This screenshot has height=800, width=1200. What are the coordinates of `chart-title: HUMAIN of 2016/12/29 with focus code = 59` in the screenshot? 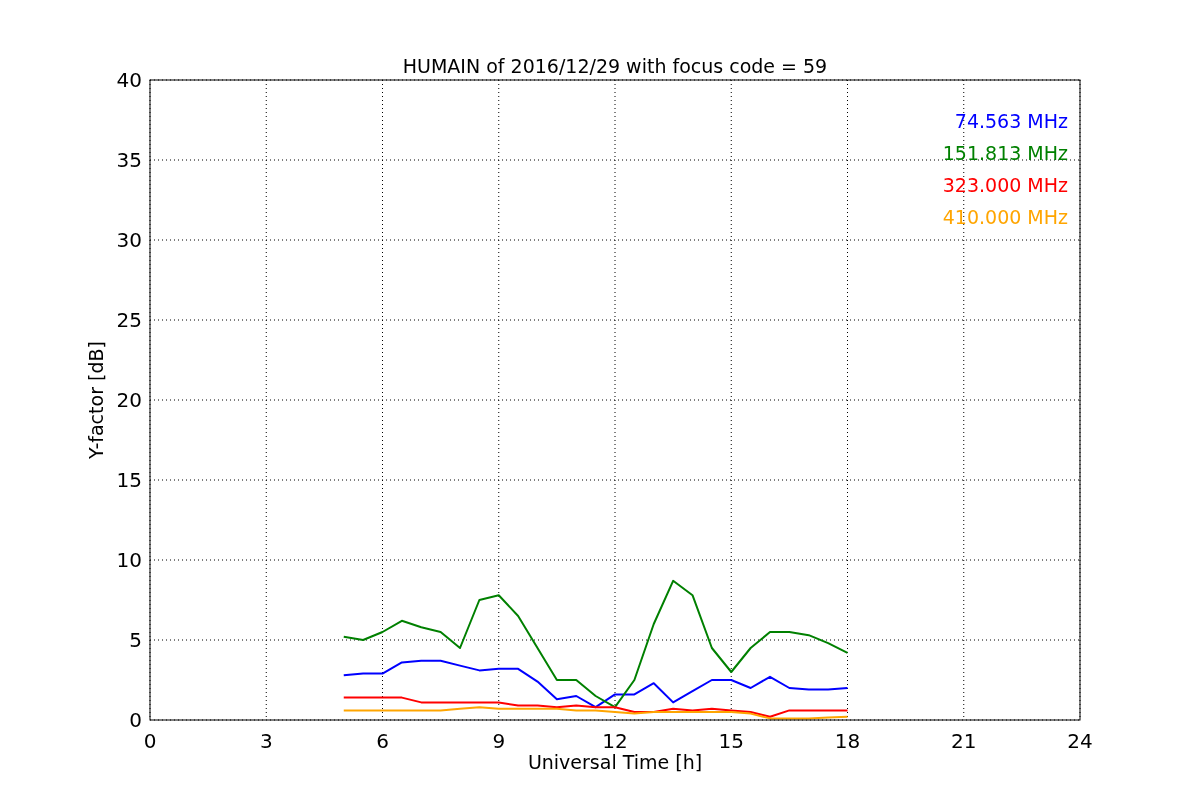 It's located at (615, 66).